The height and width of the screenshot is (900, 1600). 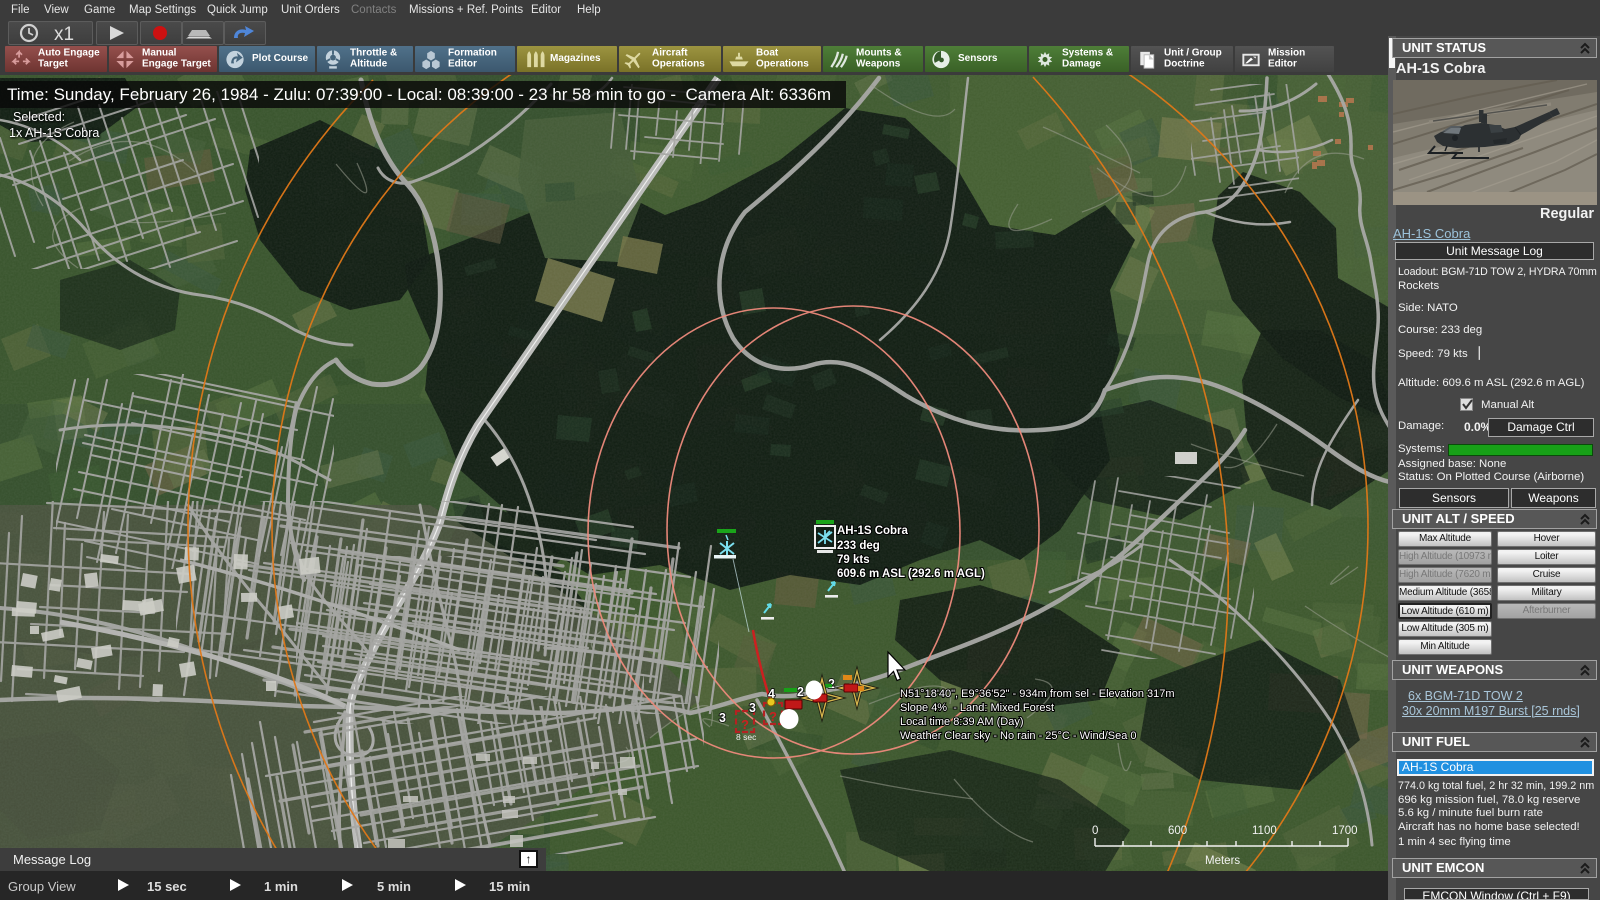 I want to click on svg-text: 609.6 m ASL (292.6 m AGL), so click(x=911, y=574).